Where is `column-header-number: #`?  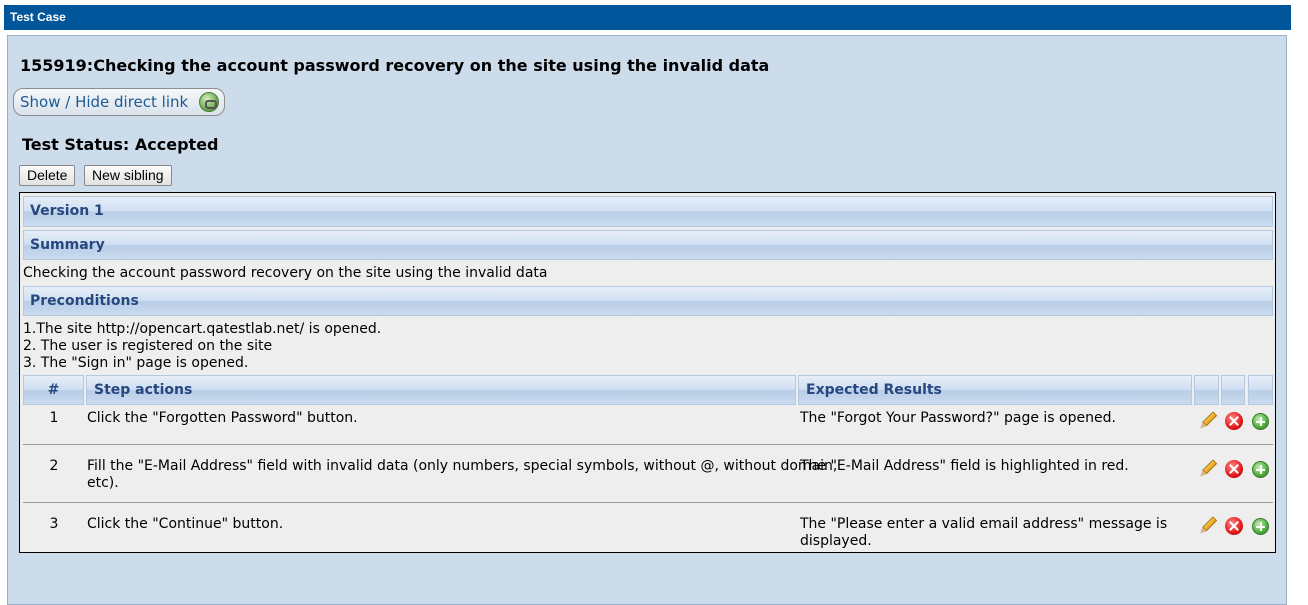 column-header-number: # is located at coordinates (53, 390).